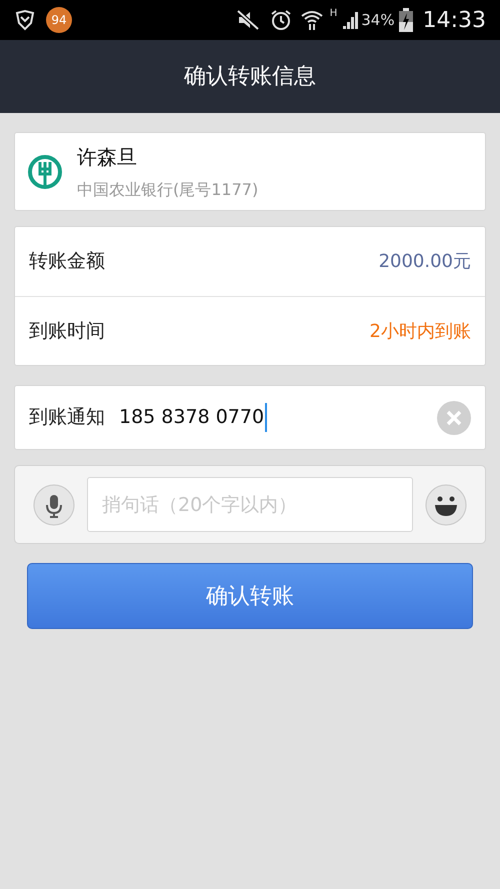  Describe the element at coordinates (424, 262) in the screenshot. I see `detail-value: 2000.00元` at that location.